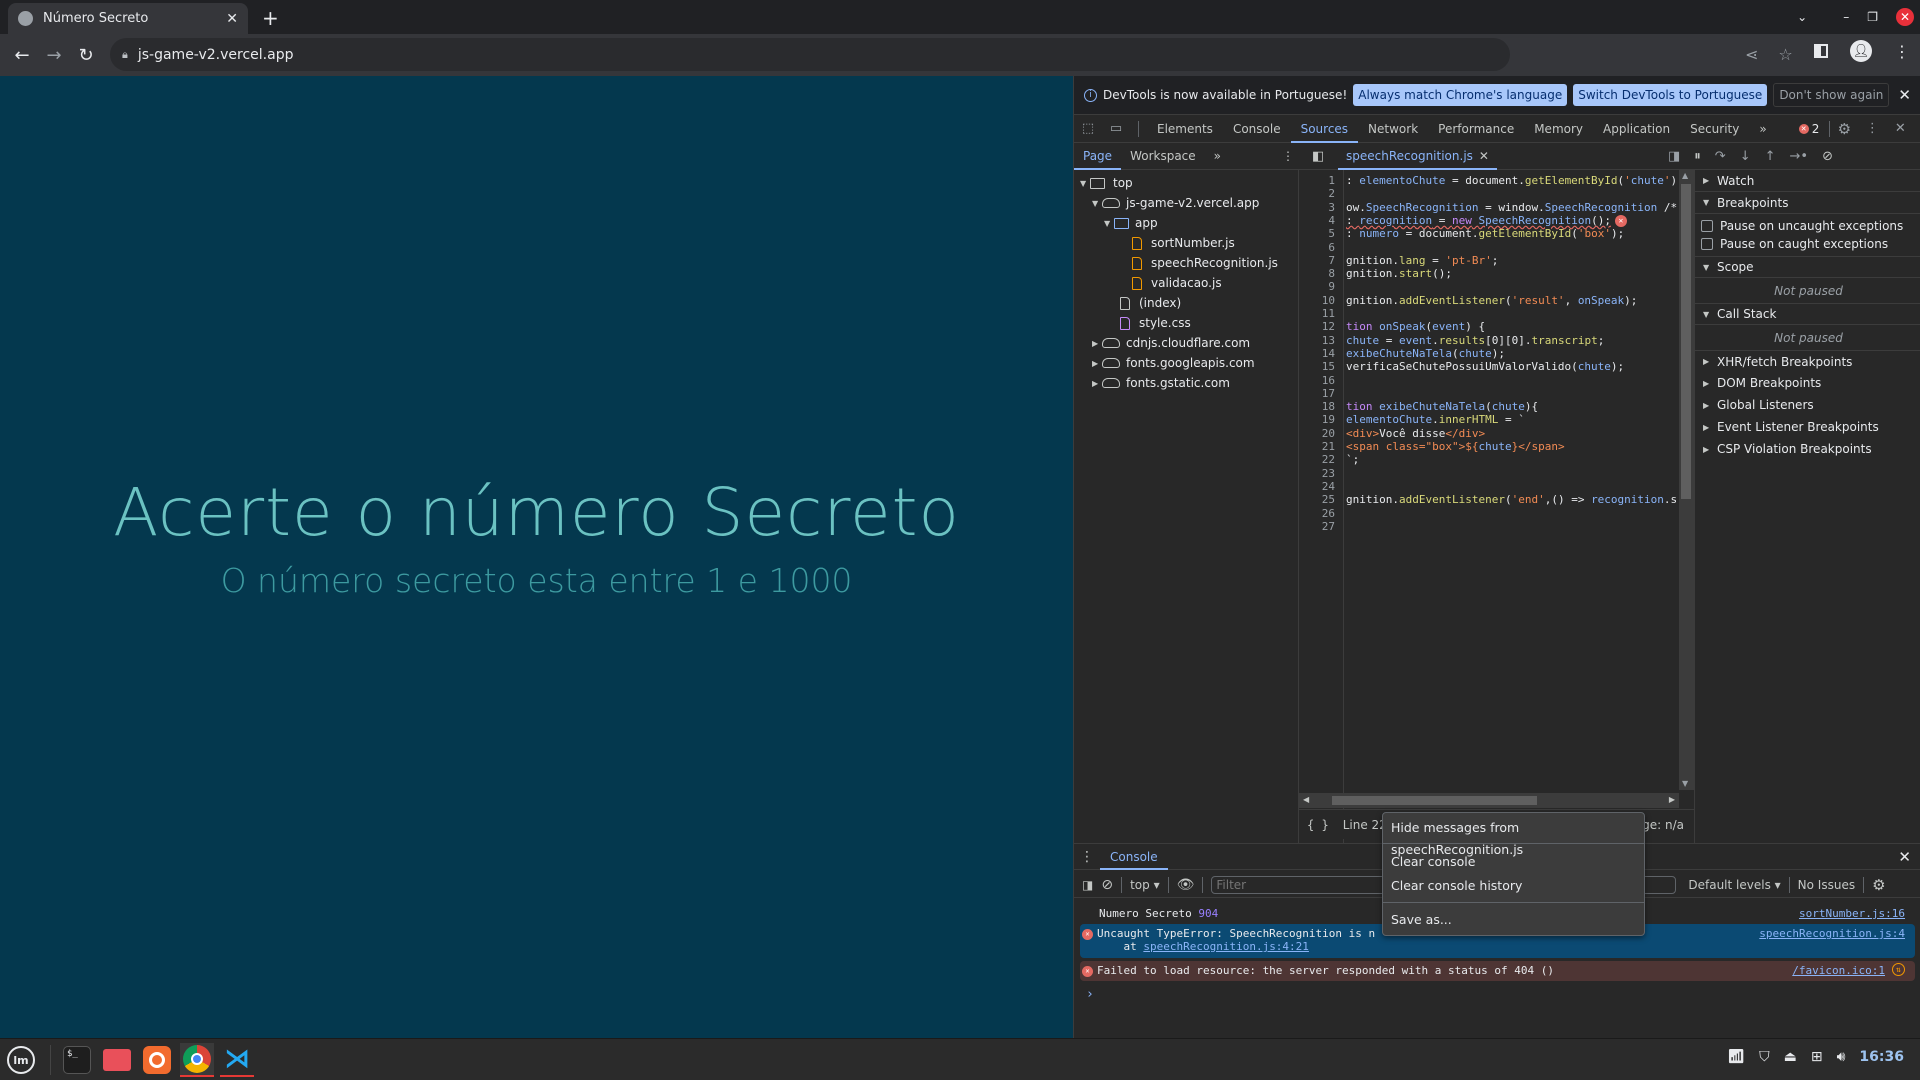  I want to click on tab-console: Console, so click(1257, 129).